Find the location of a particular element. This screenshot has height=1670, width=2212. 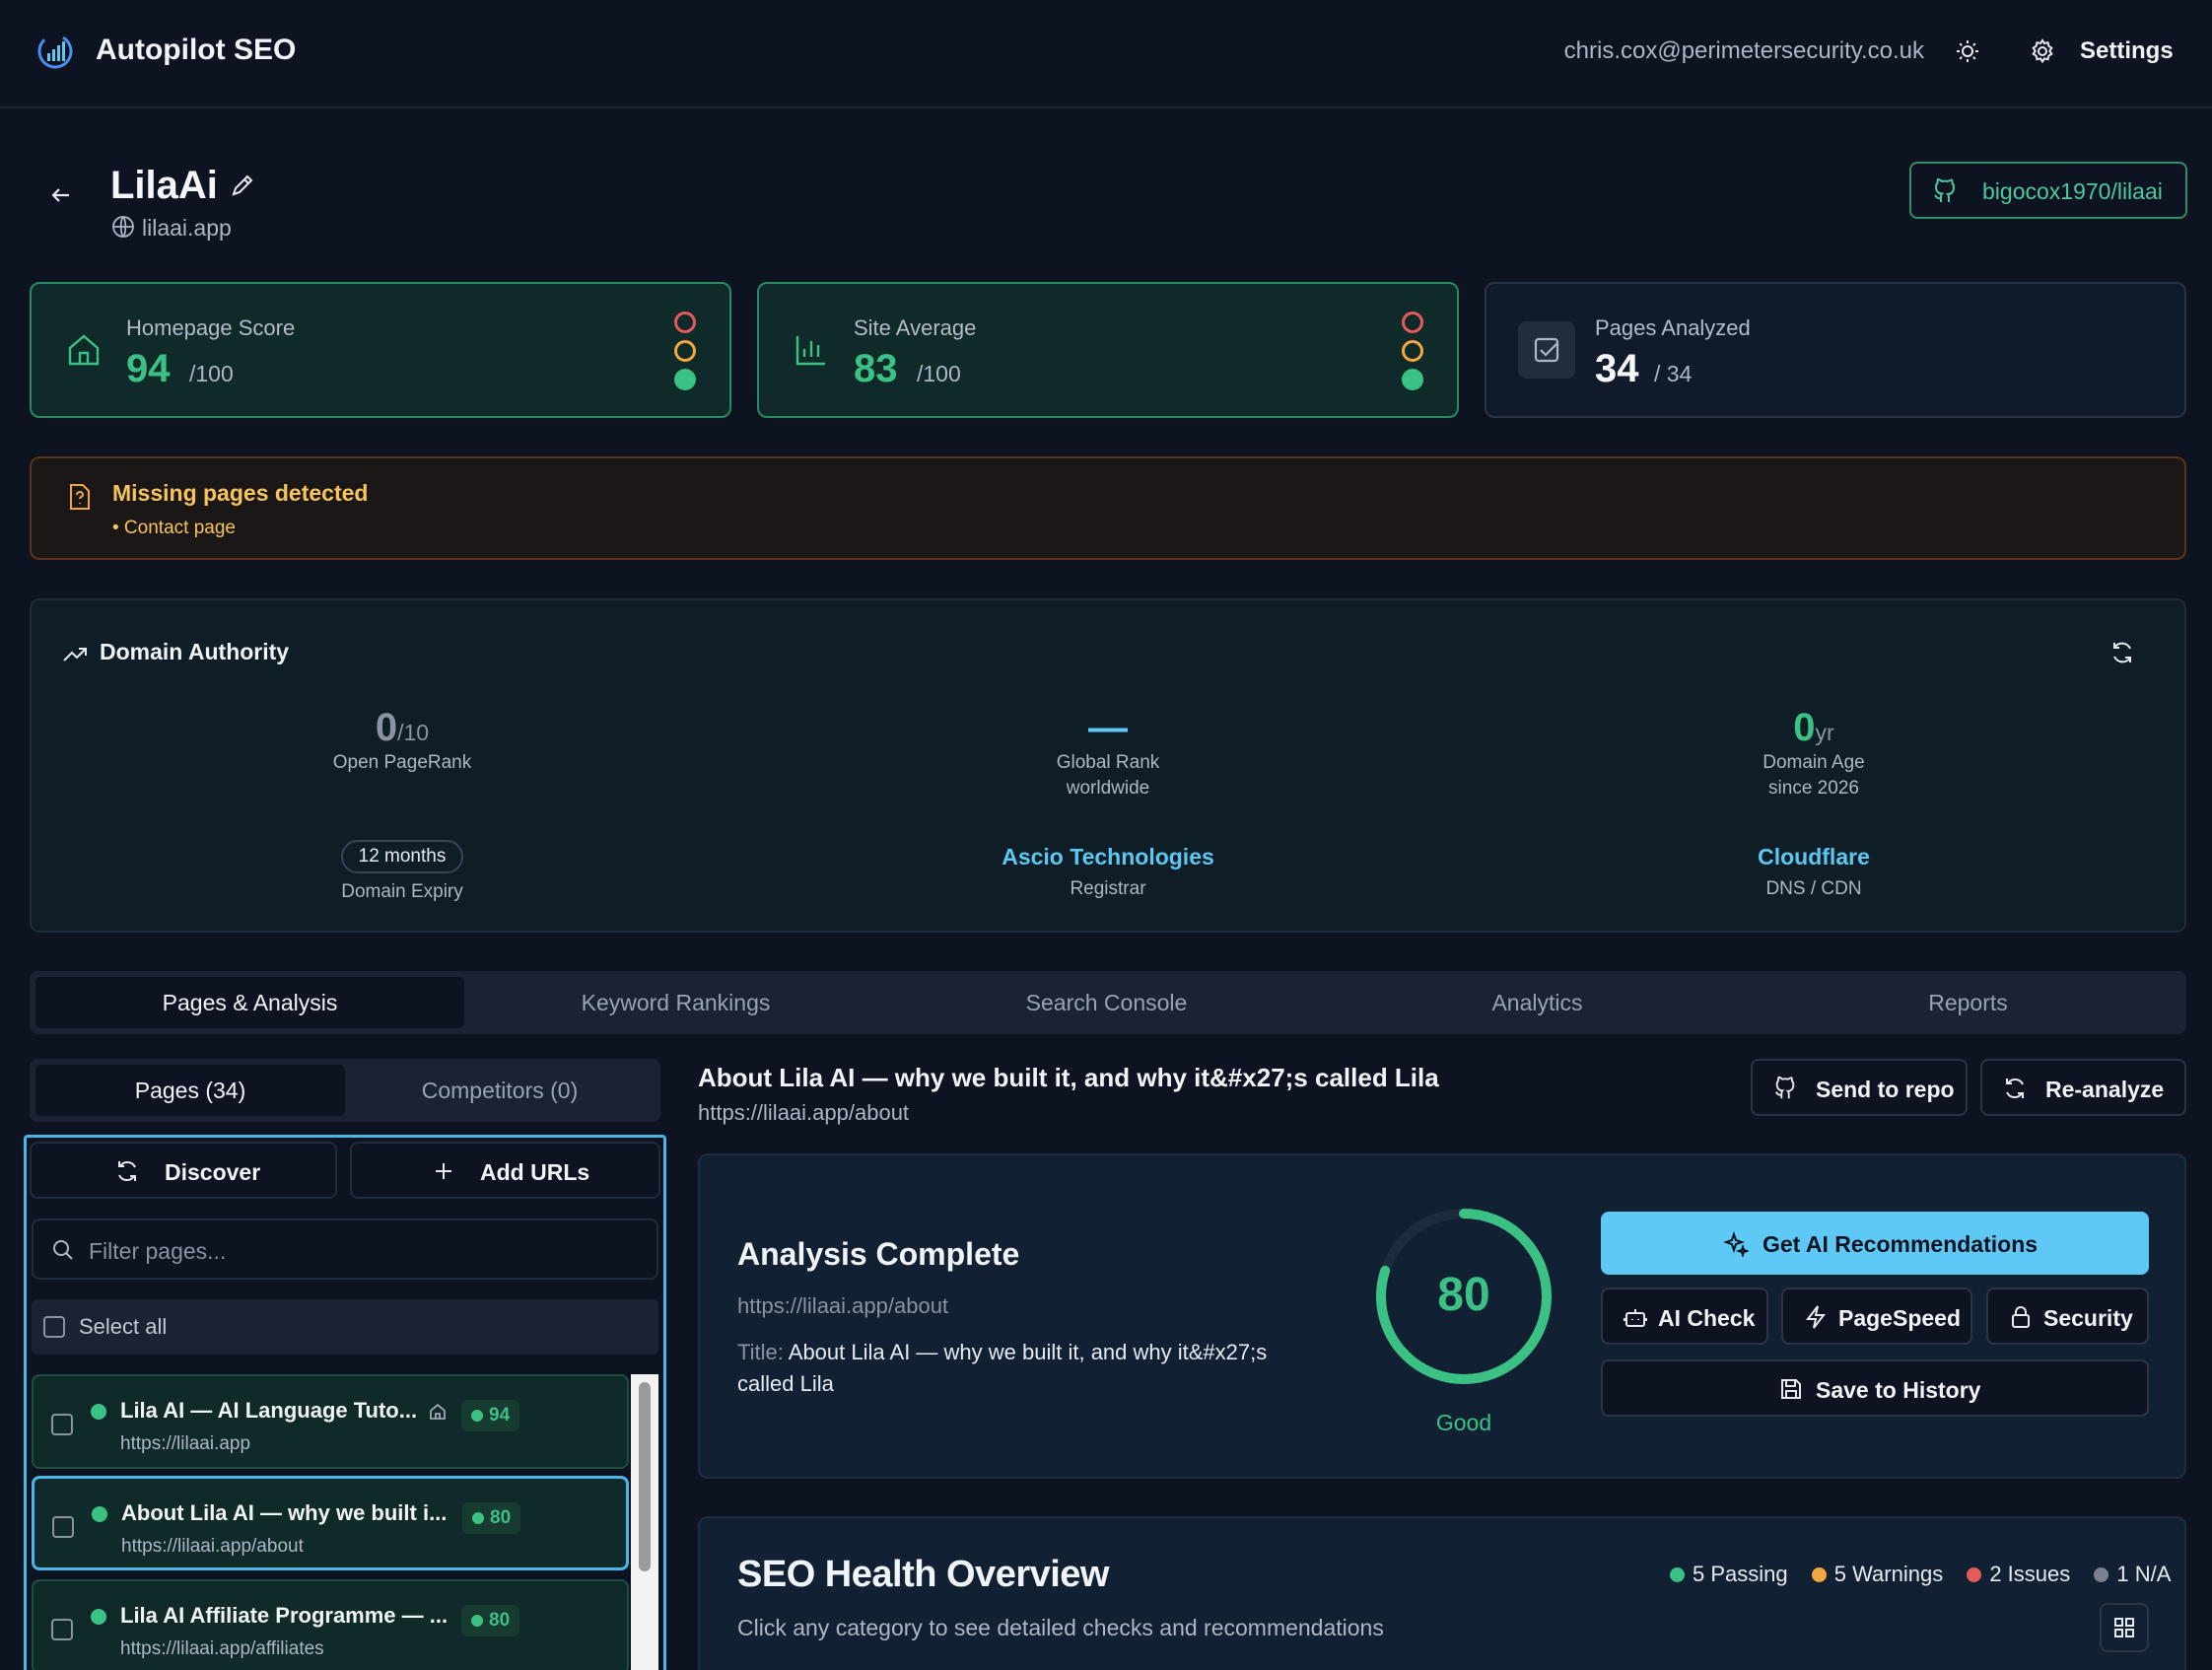

pagespeed-label: PageSpeed is located at coordinates (1900, 1318).